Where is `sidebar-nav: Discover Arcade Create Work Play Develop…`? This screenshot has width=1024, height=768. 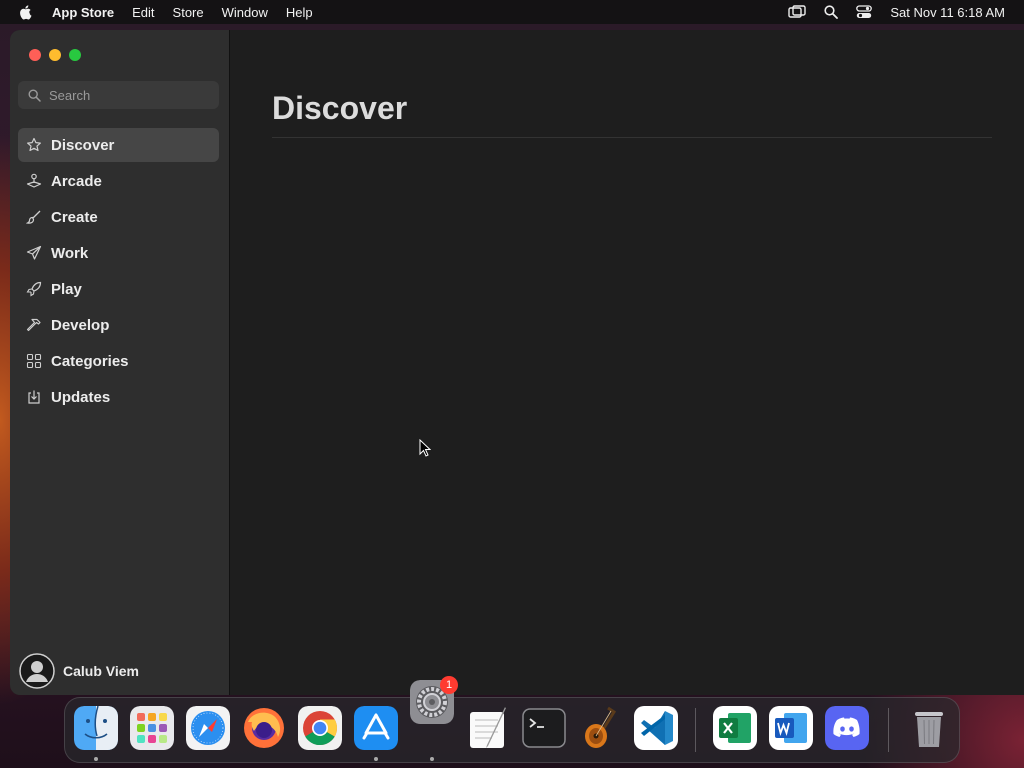 sidebar-nav: Discover Arcade Create Work Play Develop… is located at coordinates (118, 272).